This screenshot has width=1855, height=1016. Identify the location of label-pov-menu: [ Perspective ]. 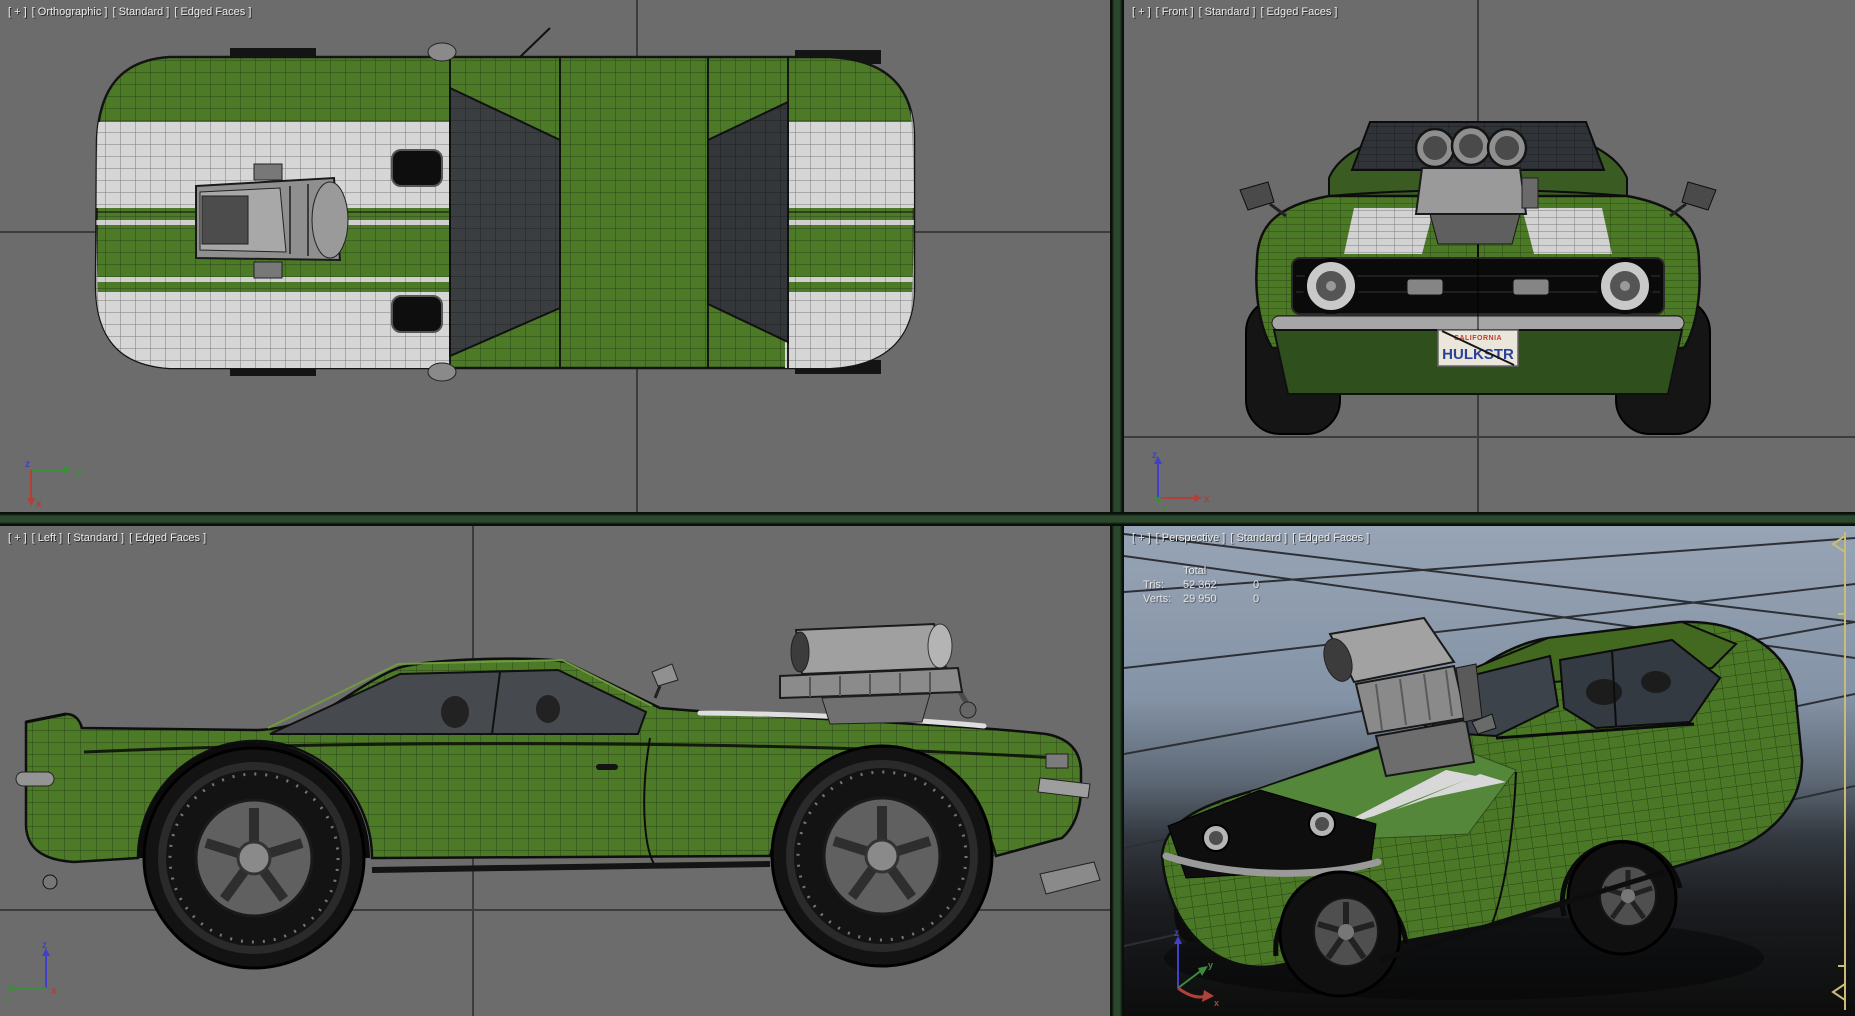
(1191, 538).